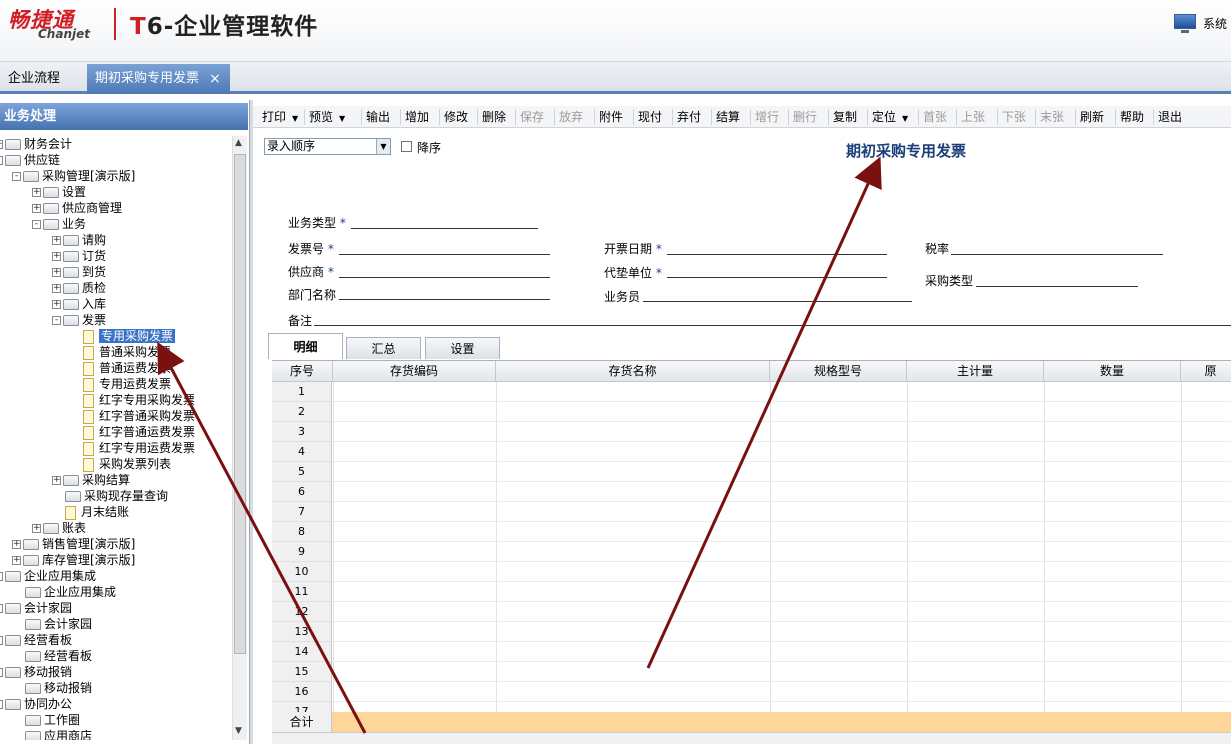 The image size is (1231, 744). Describe the element at coordinates (728, 117) in the screenshot. I see `toolbar-button: 结算` at that location.